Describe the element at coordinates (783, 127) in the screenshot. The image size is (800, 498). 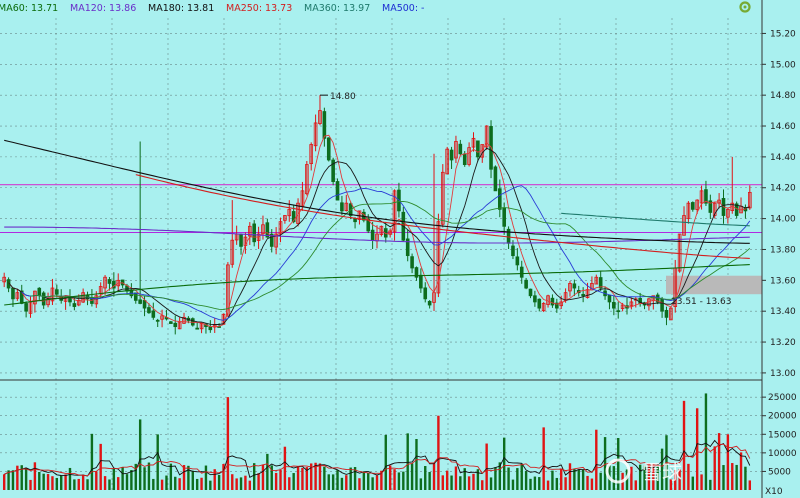
I see `price-tick-label: 14.60` at that location.